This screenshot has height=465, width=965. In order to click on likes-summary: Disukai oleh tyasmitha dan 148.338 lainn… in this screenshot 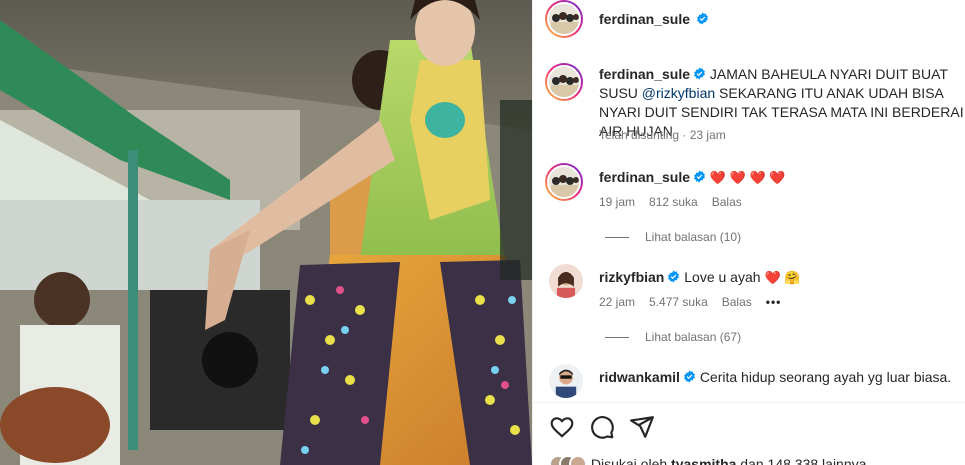, I will do `click(707, 460)`.